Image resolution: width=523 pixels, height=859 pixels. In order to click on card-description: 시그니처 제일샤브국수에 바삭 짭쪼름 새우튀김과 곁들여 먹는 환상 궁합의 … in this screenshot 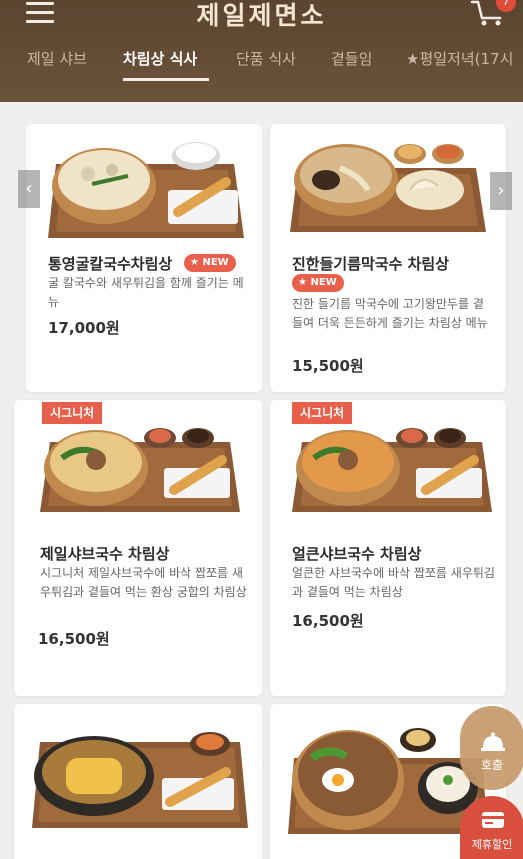, I will do `click(143, 582)`.